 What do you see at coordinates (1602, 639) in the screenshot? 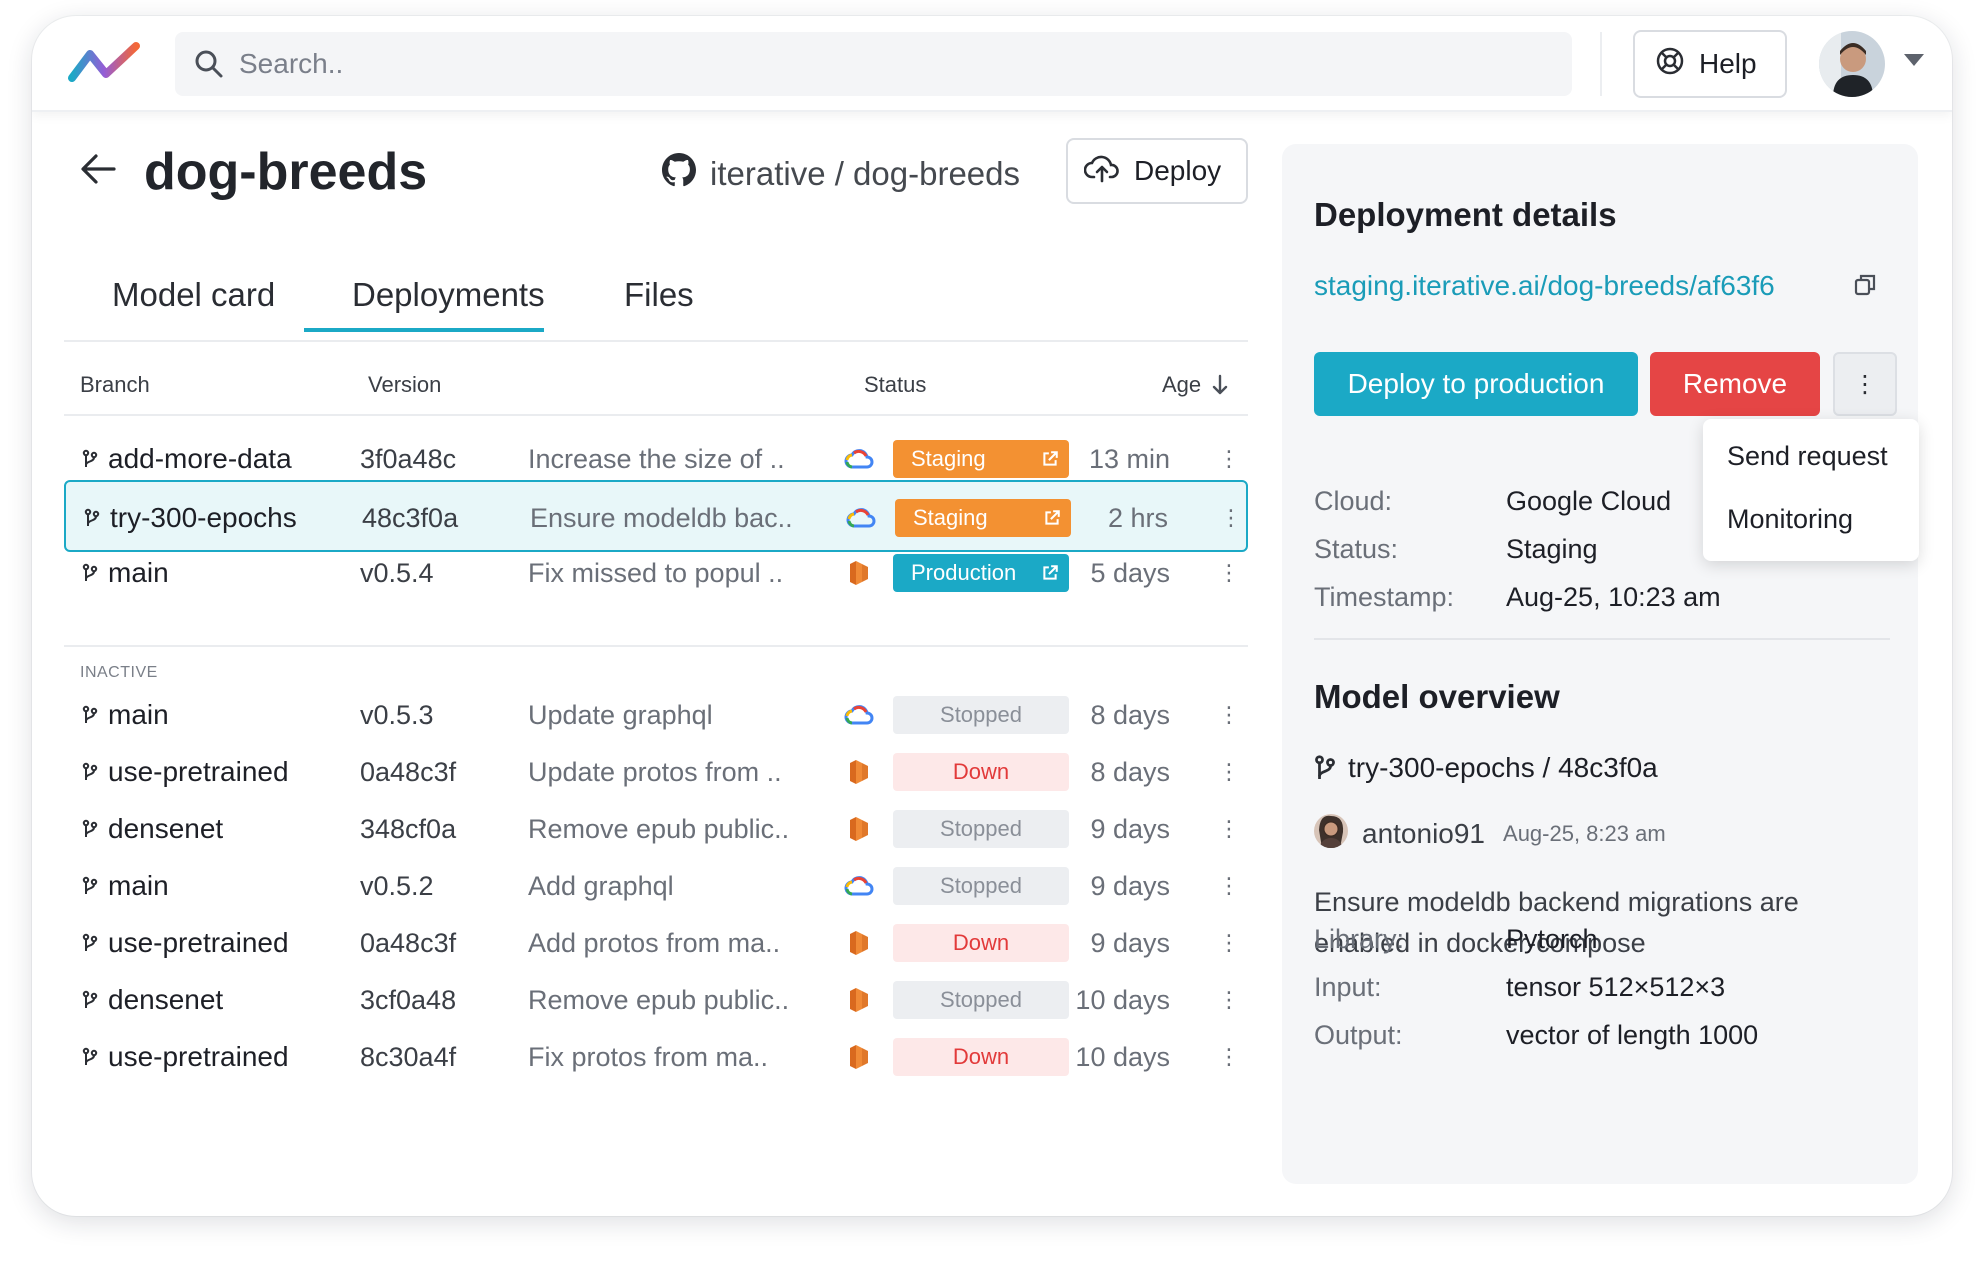
I see `panel-divider` at bounding box center [1602, 639].